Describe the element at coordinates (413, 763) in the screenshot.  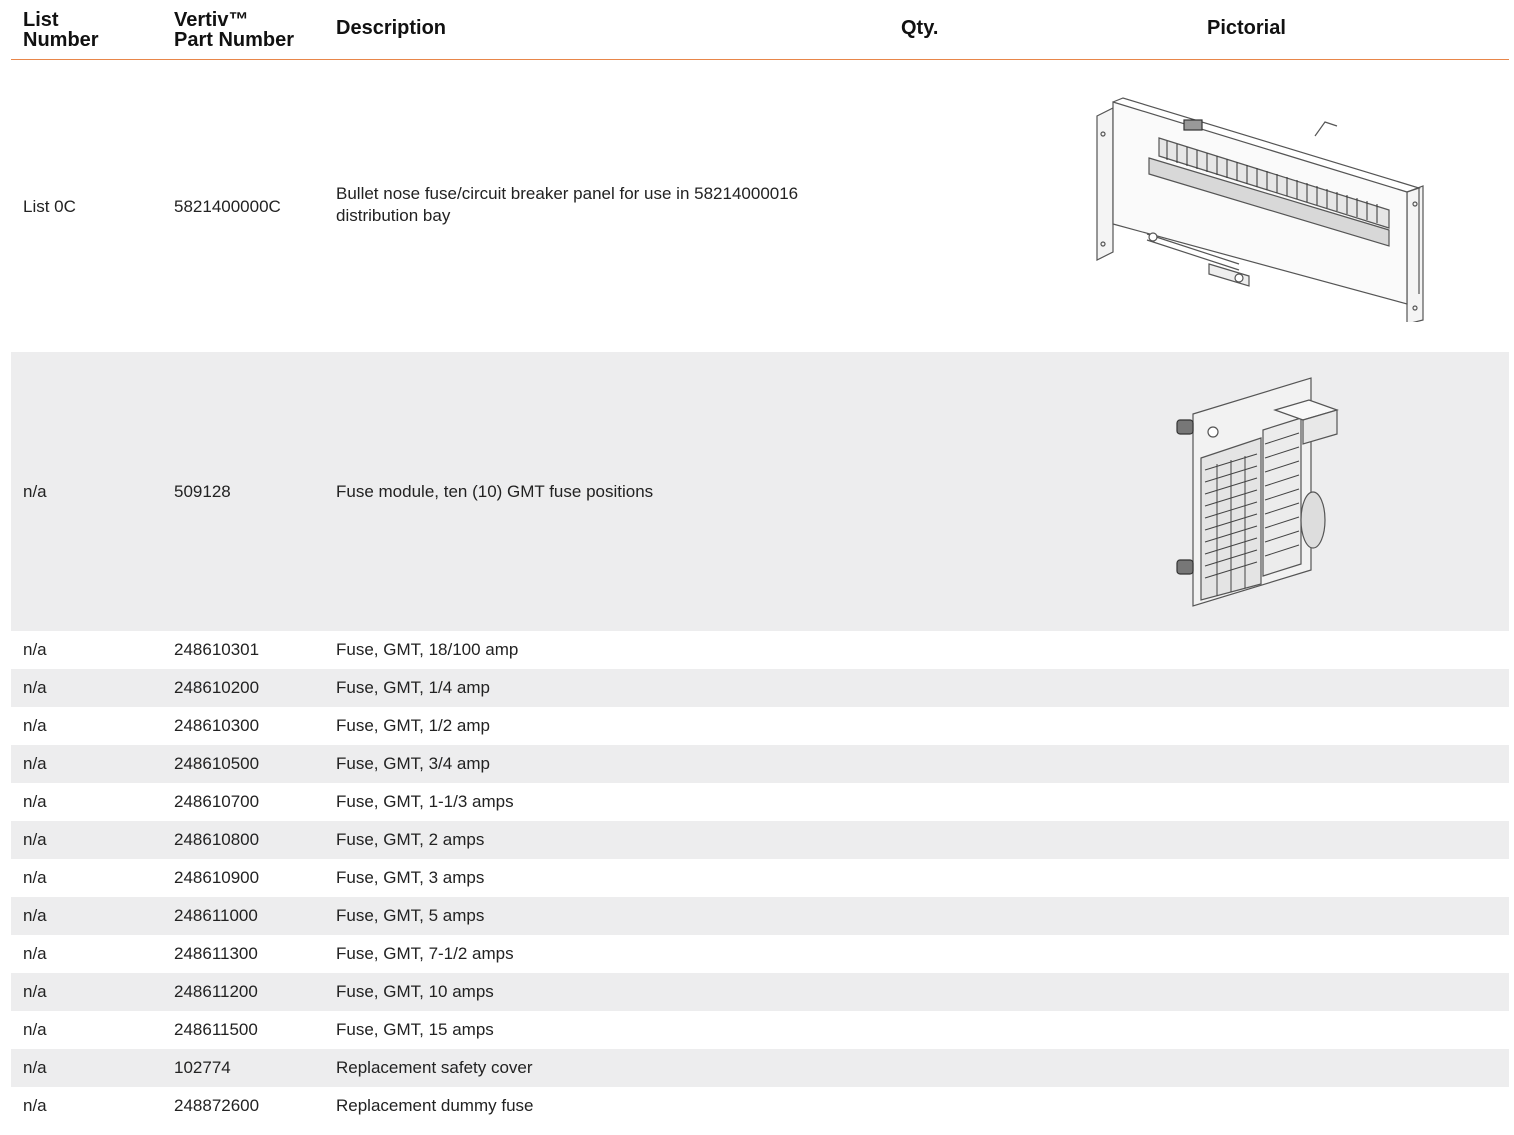
I see `description-cell: Fuse, GMT, 3/4 amp` at that location.